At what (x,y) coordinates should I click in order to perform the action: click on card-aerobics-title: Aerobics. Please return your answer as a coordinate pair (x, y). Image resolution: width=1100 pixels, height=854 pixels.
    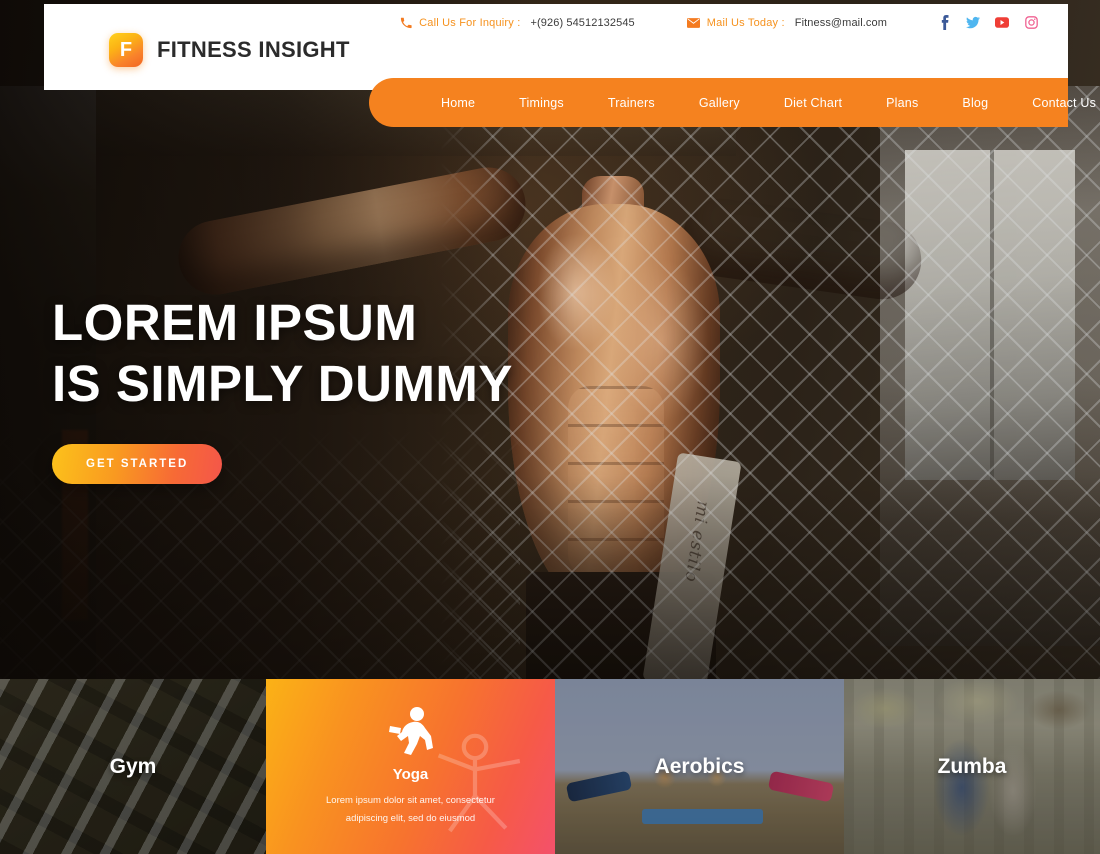
    Looking at the image, I should click on (699, 766).